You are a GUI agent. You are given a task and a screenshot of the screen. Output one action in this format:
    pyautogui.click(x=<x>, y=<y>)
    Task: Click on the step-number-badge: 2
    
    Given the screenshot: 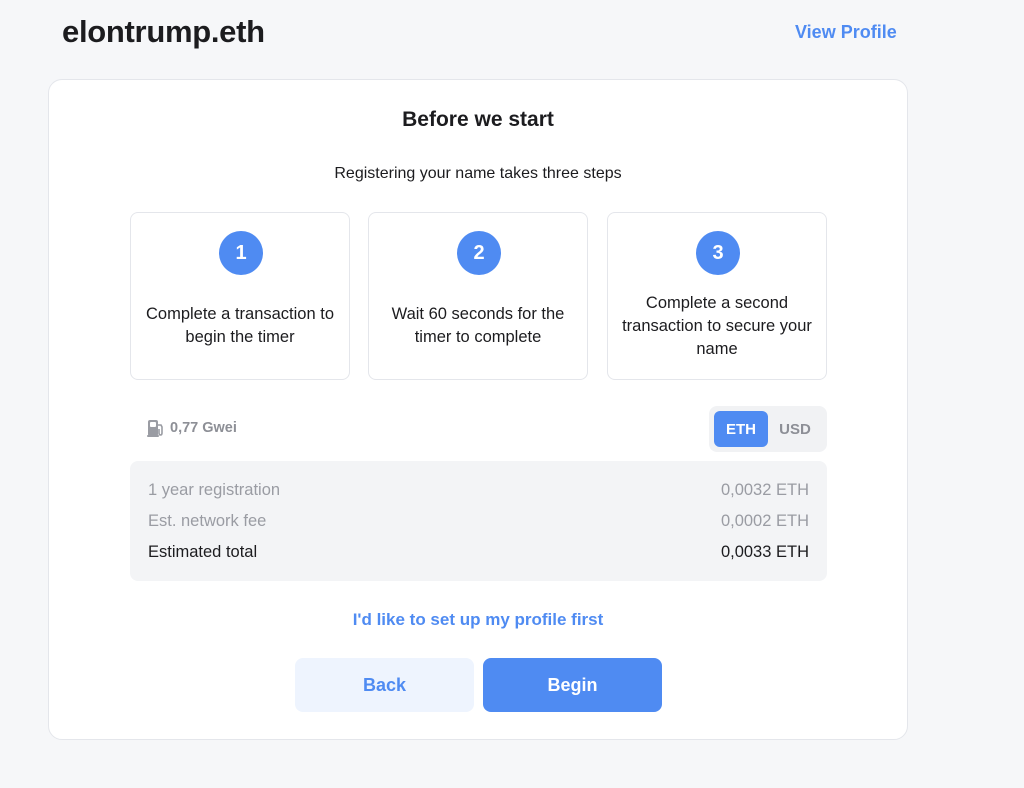 What is the action you would take?
    pyautogui.click(x=479, y=253)
    